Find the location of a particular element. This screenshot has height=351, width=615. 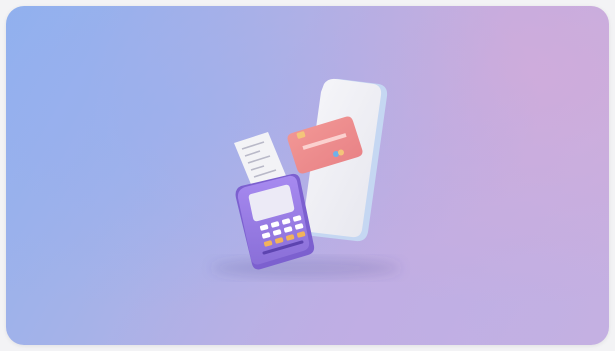

ground-shadow is located at coordinates (306, 268).